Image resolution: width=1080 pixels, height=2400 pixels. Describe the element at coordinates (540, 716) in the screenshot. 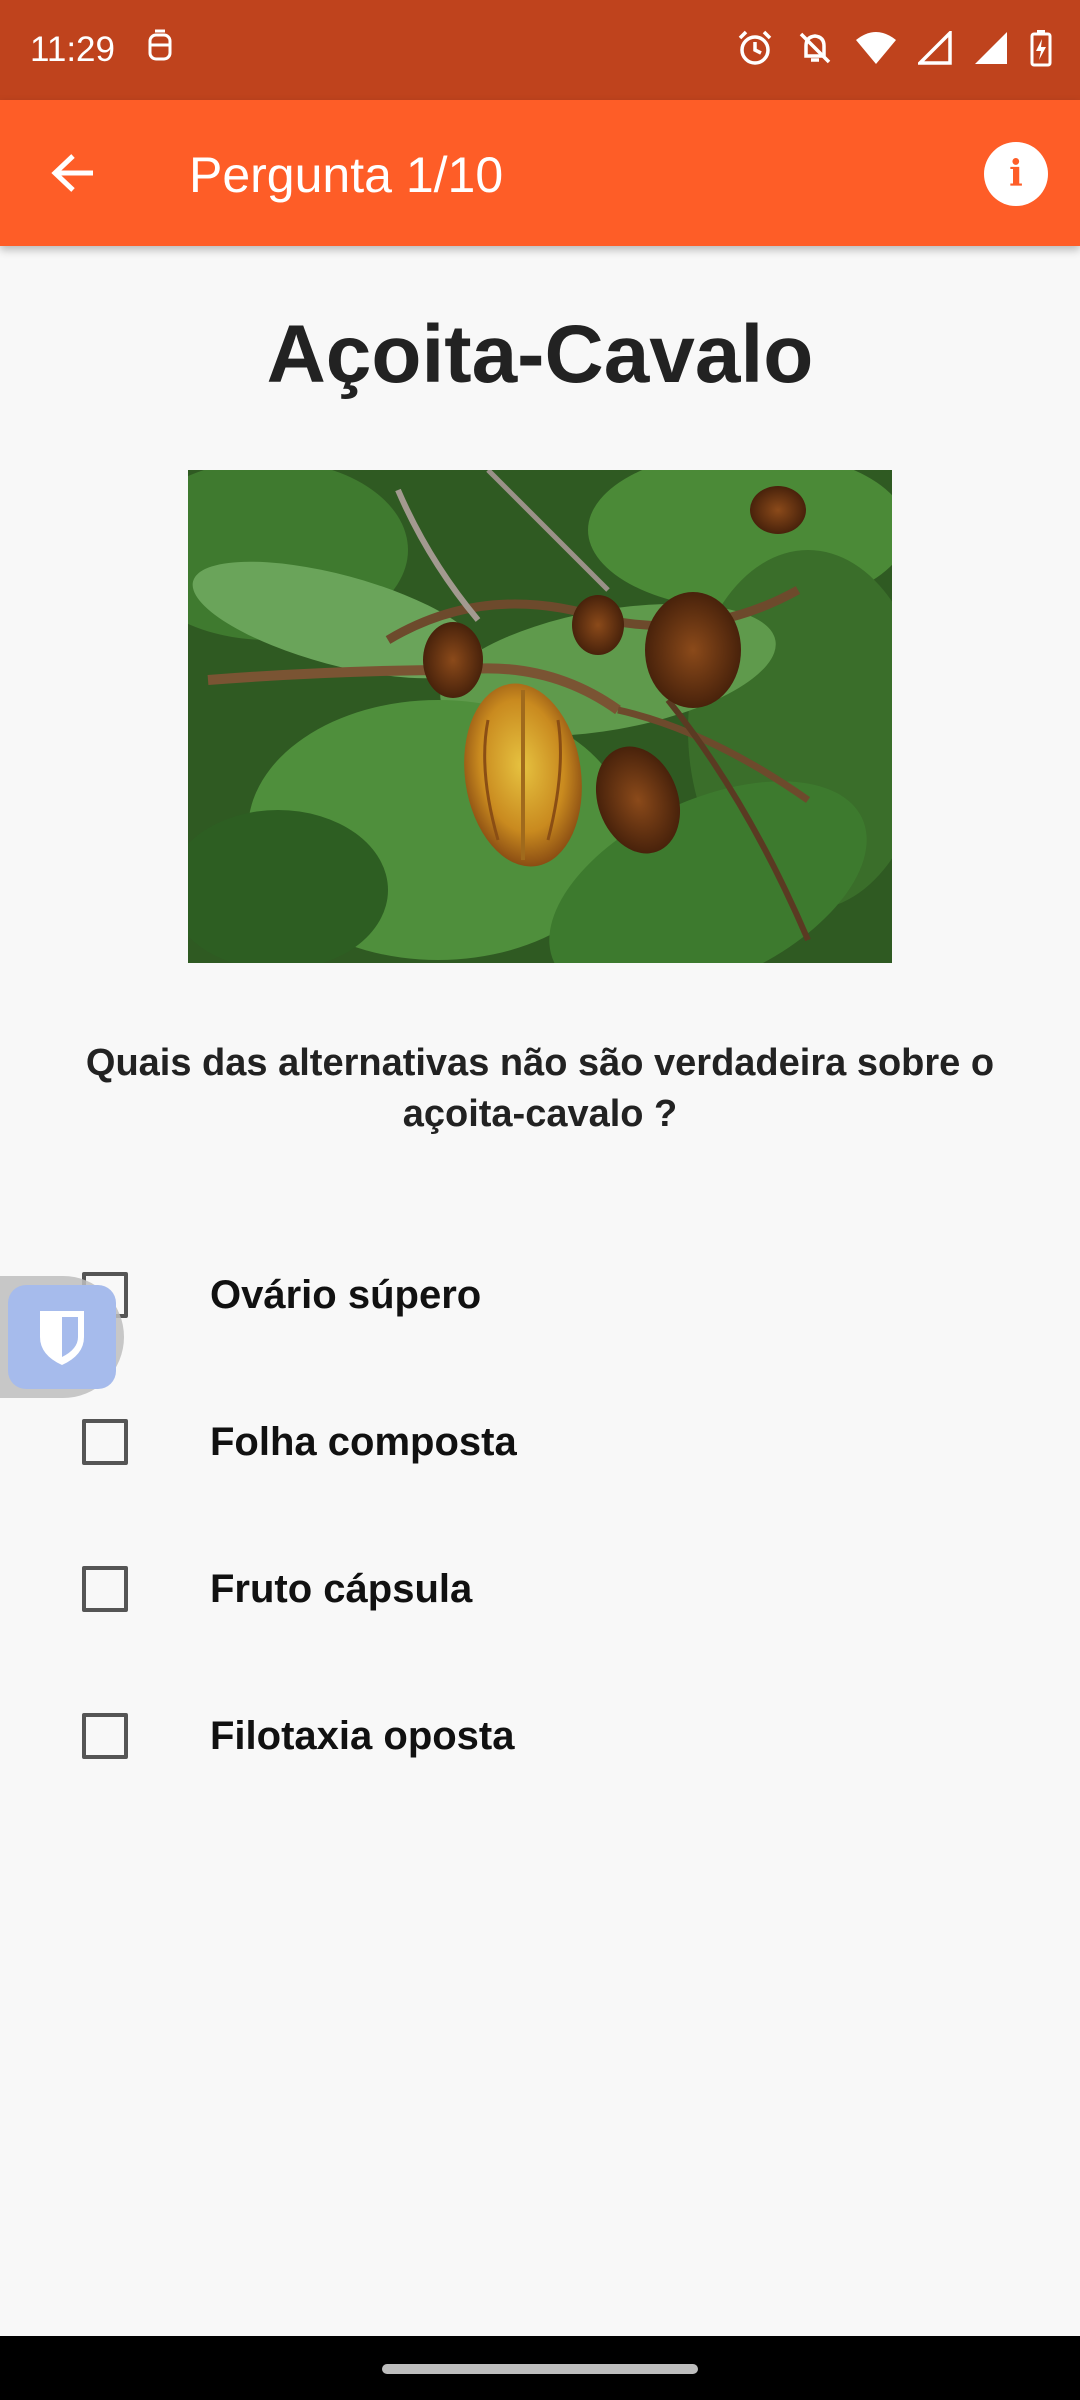

I see `plant-image` at that location.